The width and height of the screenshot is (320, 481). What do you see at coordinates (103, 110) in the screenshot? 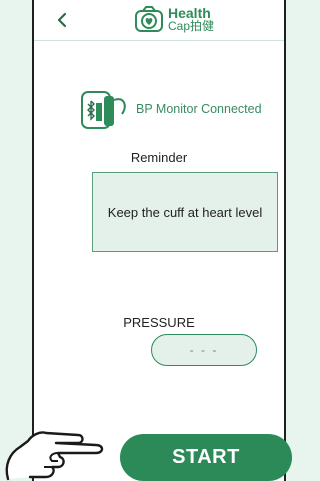
I see `bp-monitor-icon` at bounding box center [103, 110].